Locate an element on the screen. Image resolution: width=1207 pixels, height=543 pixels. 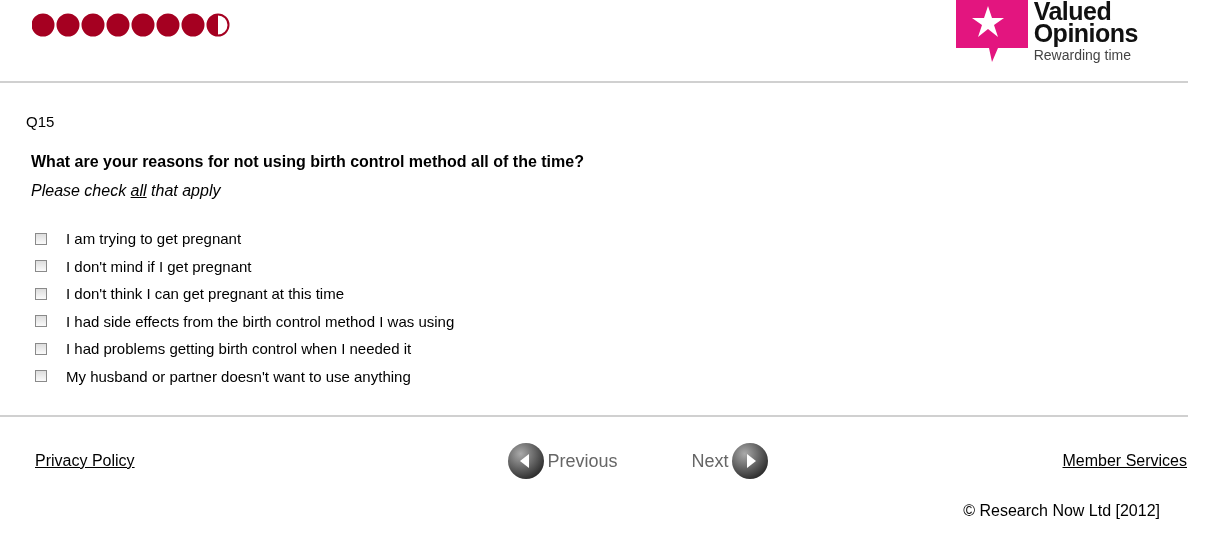
question-text: What are your reasons for not using birth control method all of the time? is located at coordinates (307, 162).